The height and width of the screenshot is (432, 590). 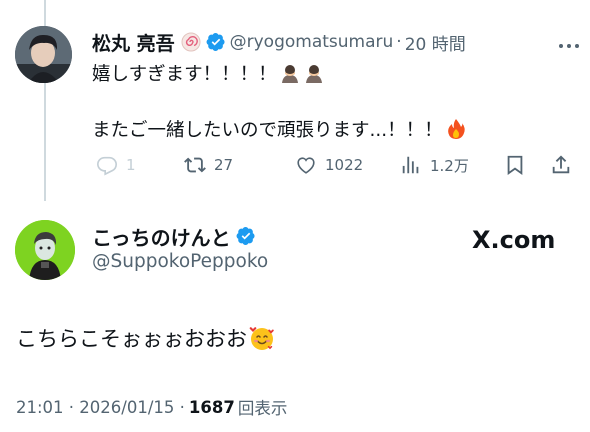 I want to click on views-button: 1.2万, so click(x=434, y=165).